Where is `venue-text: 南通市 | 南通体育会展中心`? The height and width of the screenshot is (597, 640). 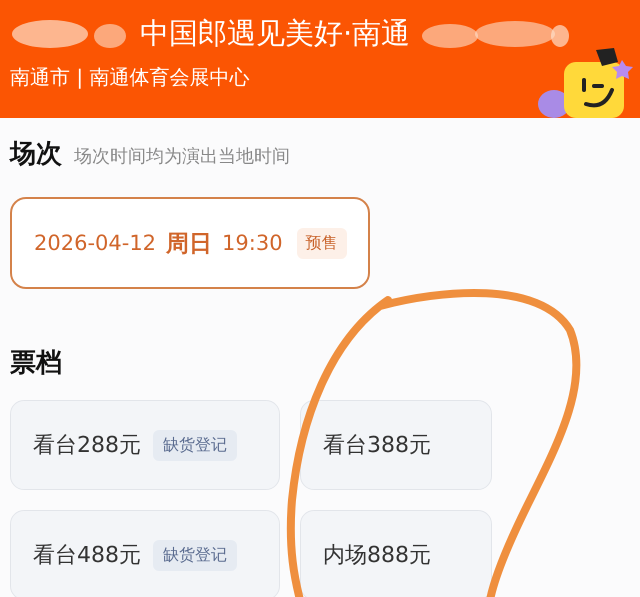
venue-text: 南通市 | 南通体育会展中心 is located at coordinates (130, 77).